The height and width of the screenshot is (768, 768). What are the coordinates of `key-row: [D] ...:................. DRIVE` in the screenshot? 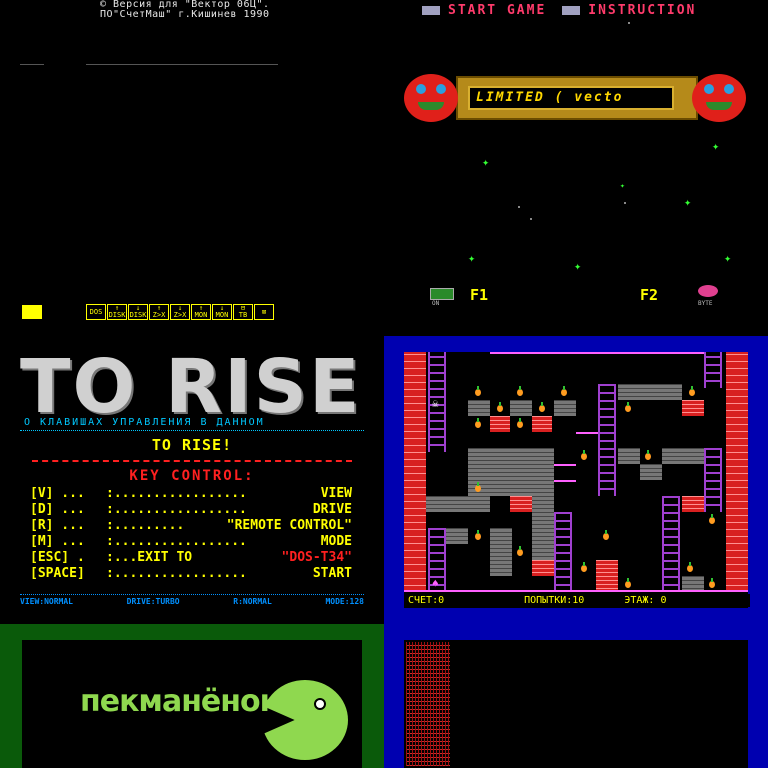 It's located at (191, 510).